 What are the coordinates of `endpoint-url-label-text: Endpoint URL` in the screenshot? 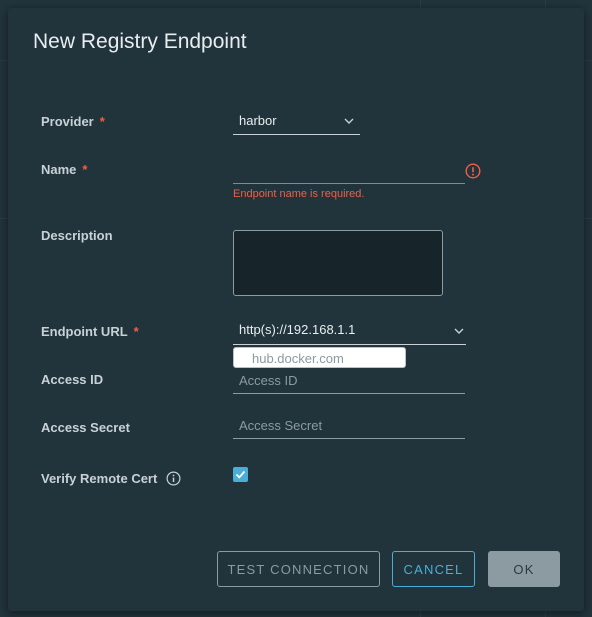 It's located at (84, 331).